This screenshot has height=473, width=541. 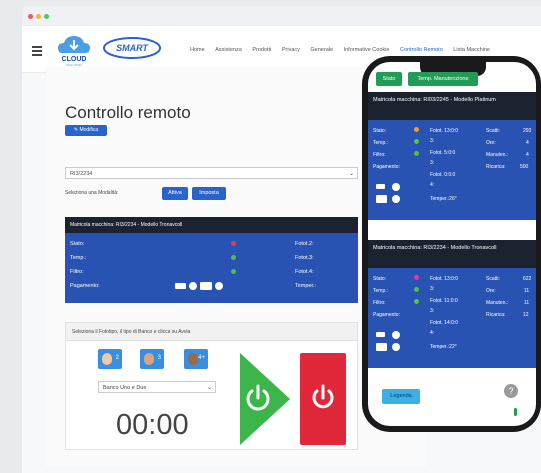 What do you see at coordinates (515, 412) in the screenshot?
I see `scroll-indicator` at bounding box center [515, 412].